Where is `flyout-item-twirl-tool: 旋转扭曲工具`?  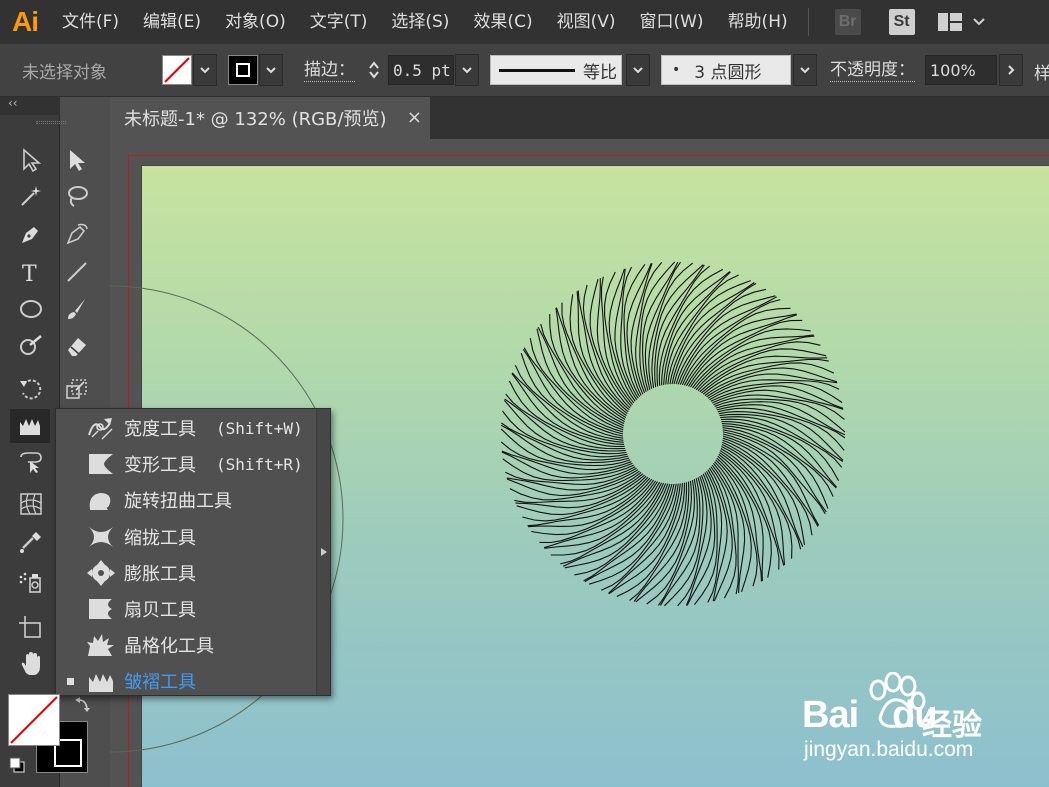 flyout-item-twirl-tool: 旋转扭曲工具 is located at coordinates (187, 500).